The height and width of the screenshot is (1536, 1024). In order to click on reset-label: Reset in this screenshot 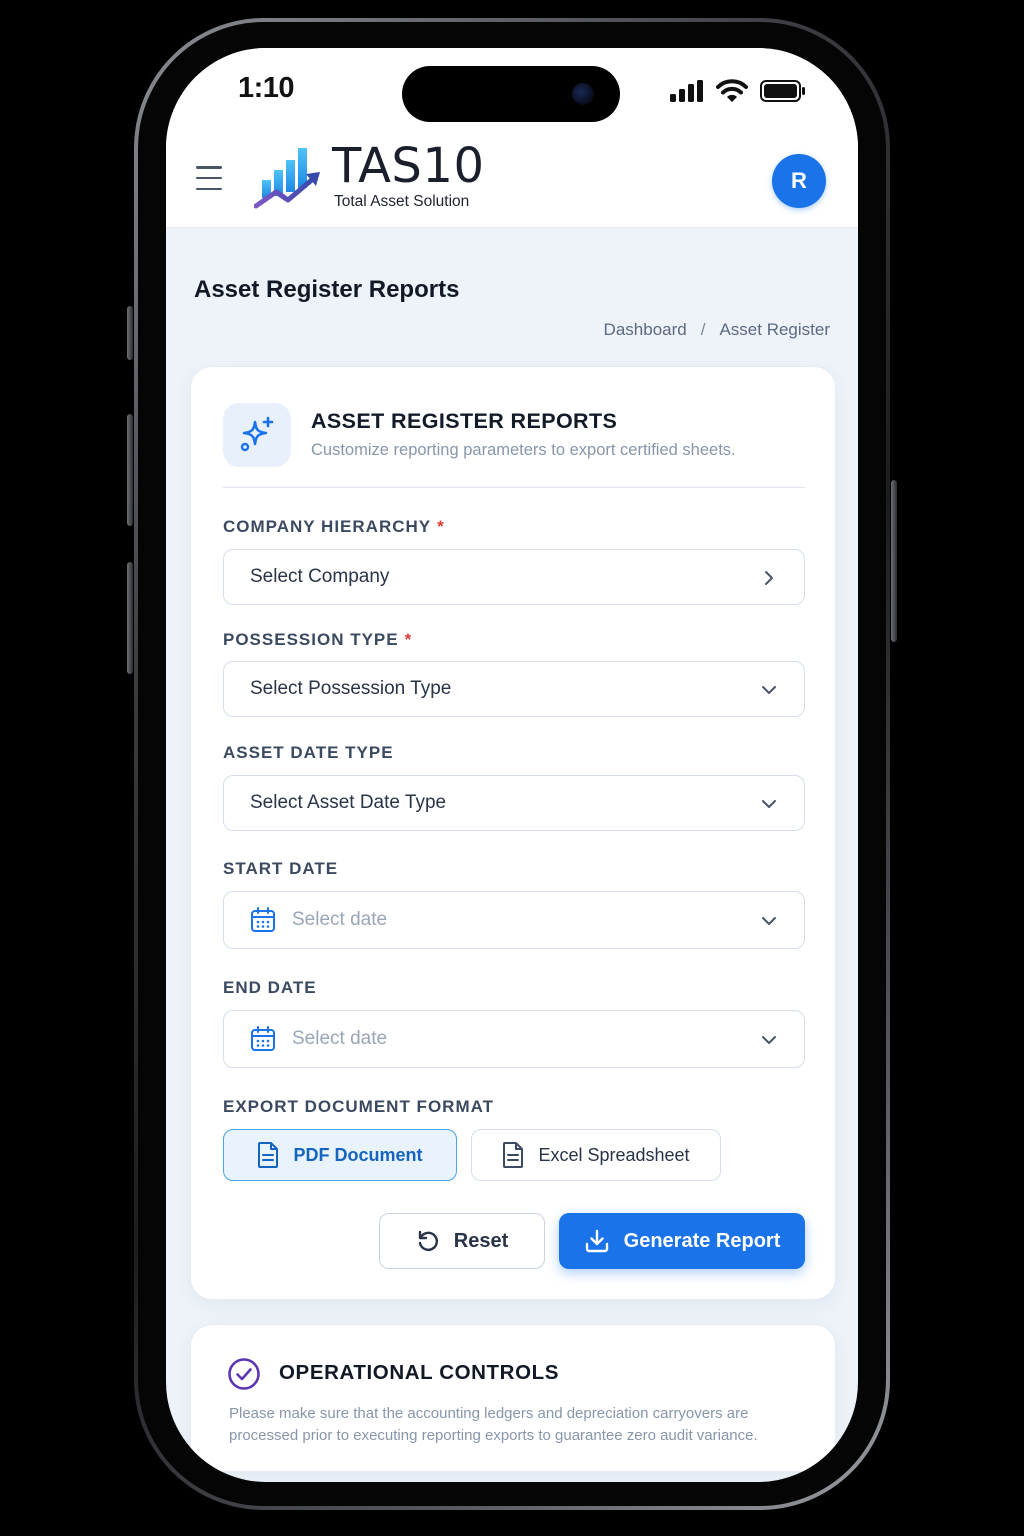, I will do `click(481, 1240)`.